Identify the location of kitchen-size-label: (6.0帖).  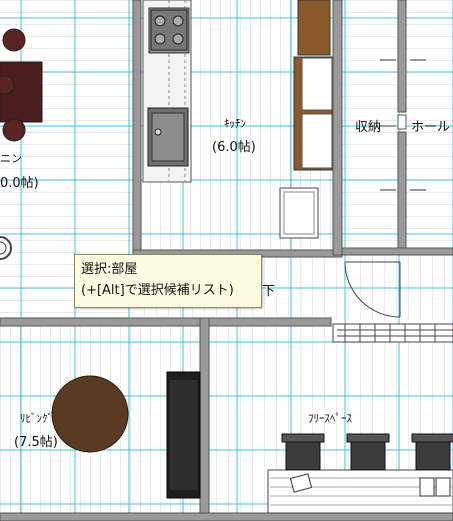
(234, 147).